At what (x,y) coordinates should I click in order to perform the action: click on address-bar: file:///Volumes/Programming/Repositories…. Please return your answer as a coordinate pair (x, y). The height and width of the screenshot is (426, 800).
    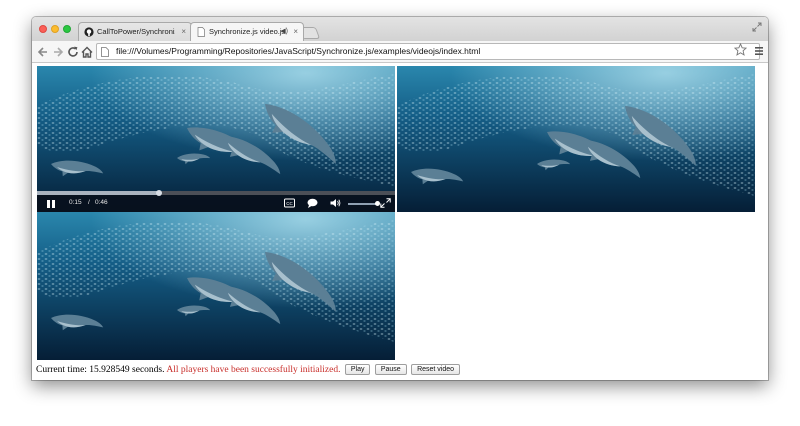
    Looking at the image, I should click on (428, 51).